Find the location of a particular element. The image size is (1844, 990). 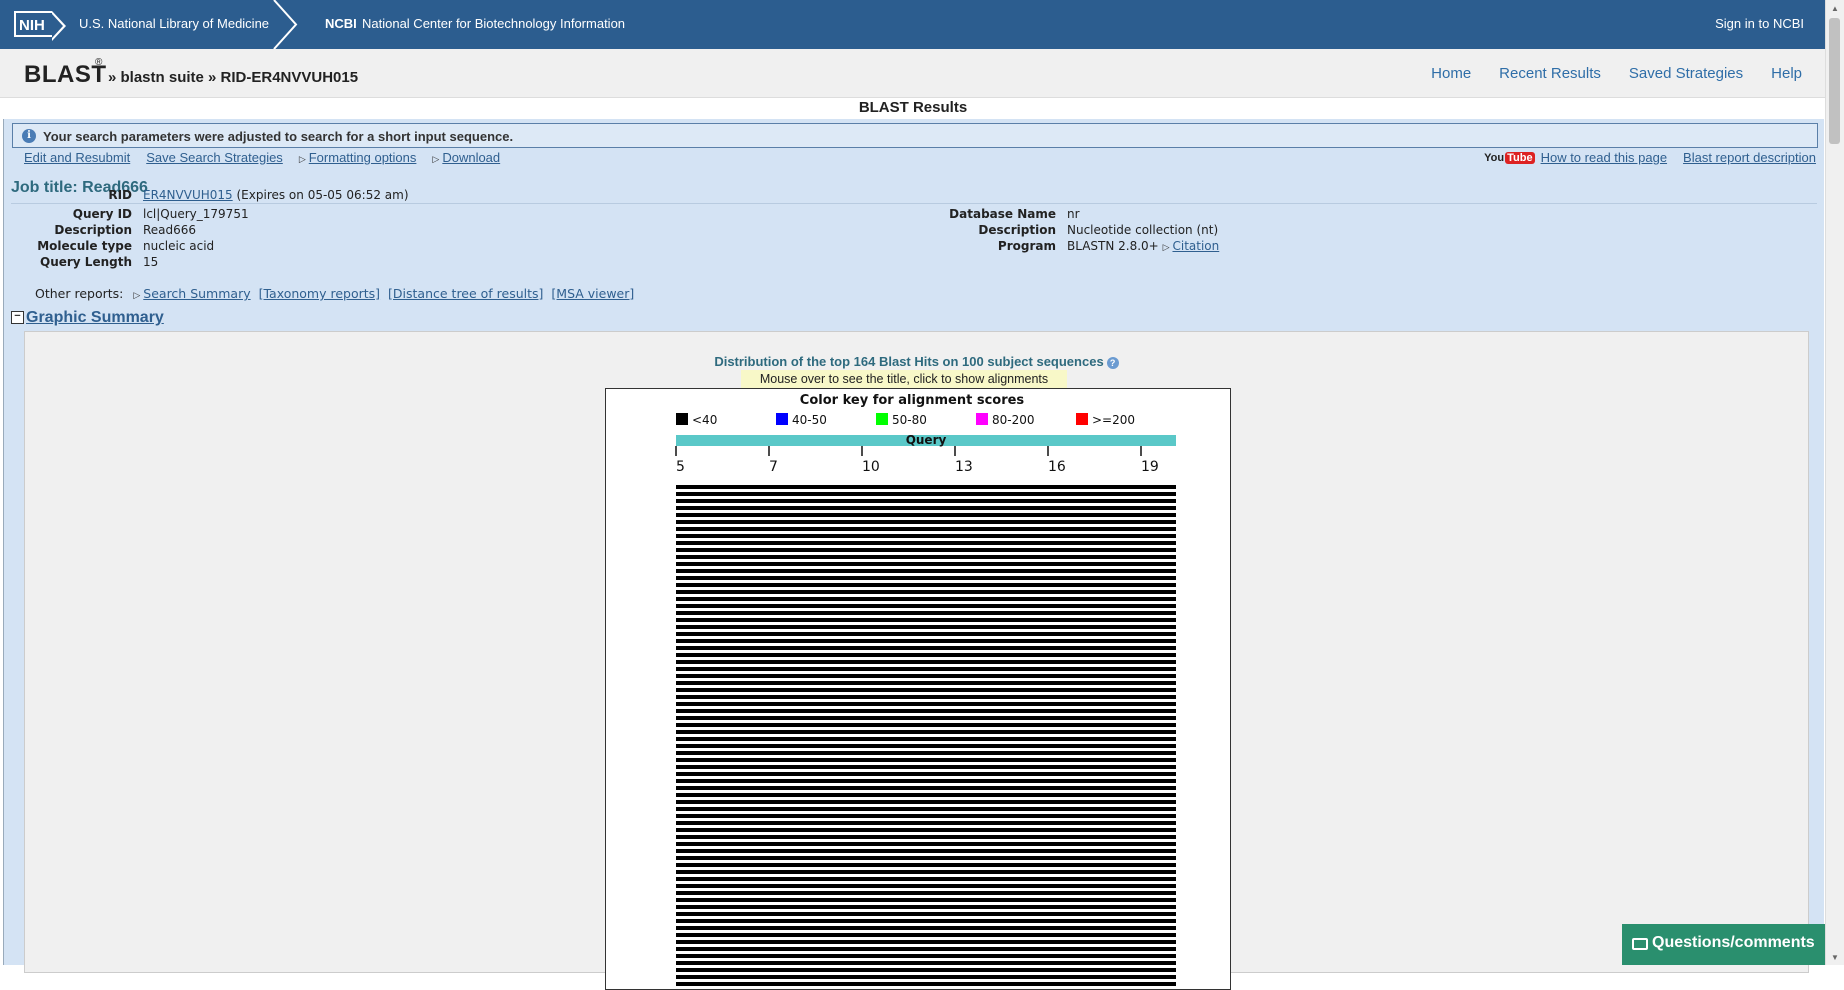

nav-saved-strategies: Saved Strategies is located at coordinates (1686, 73).